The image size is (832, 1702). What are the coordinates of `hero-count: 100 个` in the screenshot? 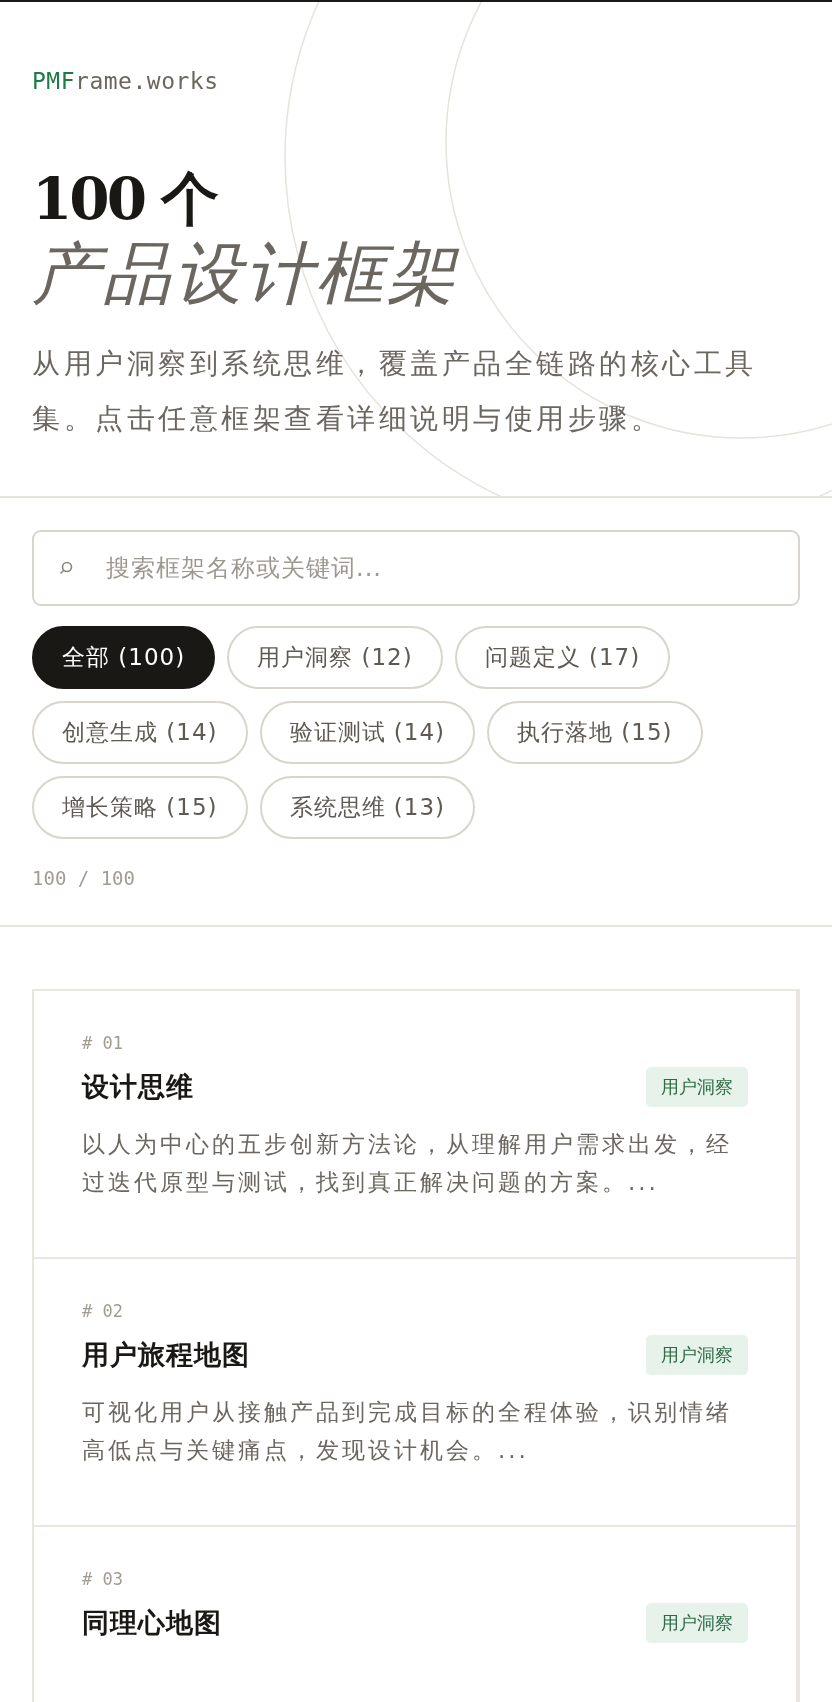 It's located at (124, 199).